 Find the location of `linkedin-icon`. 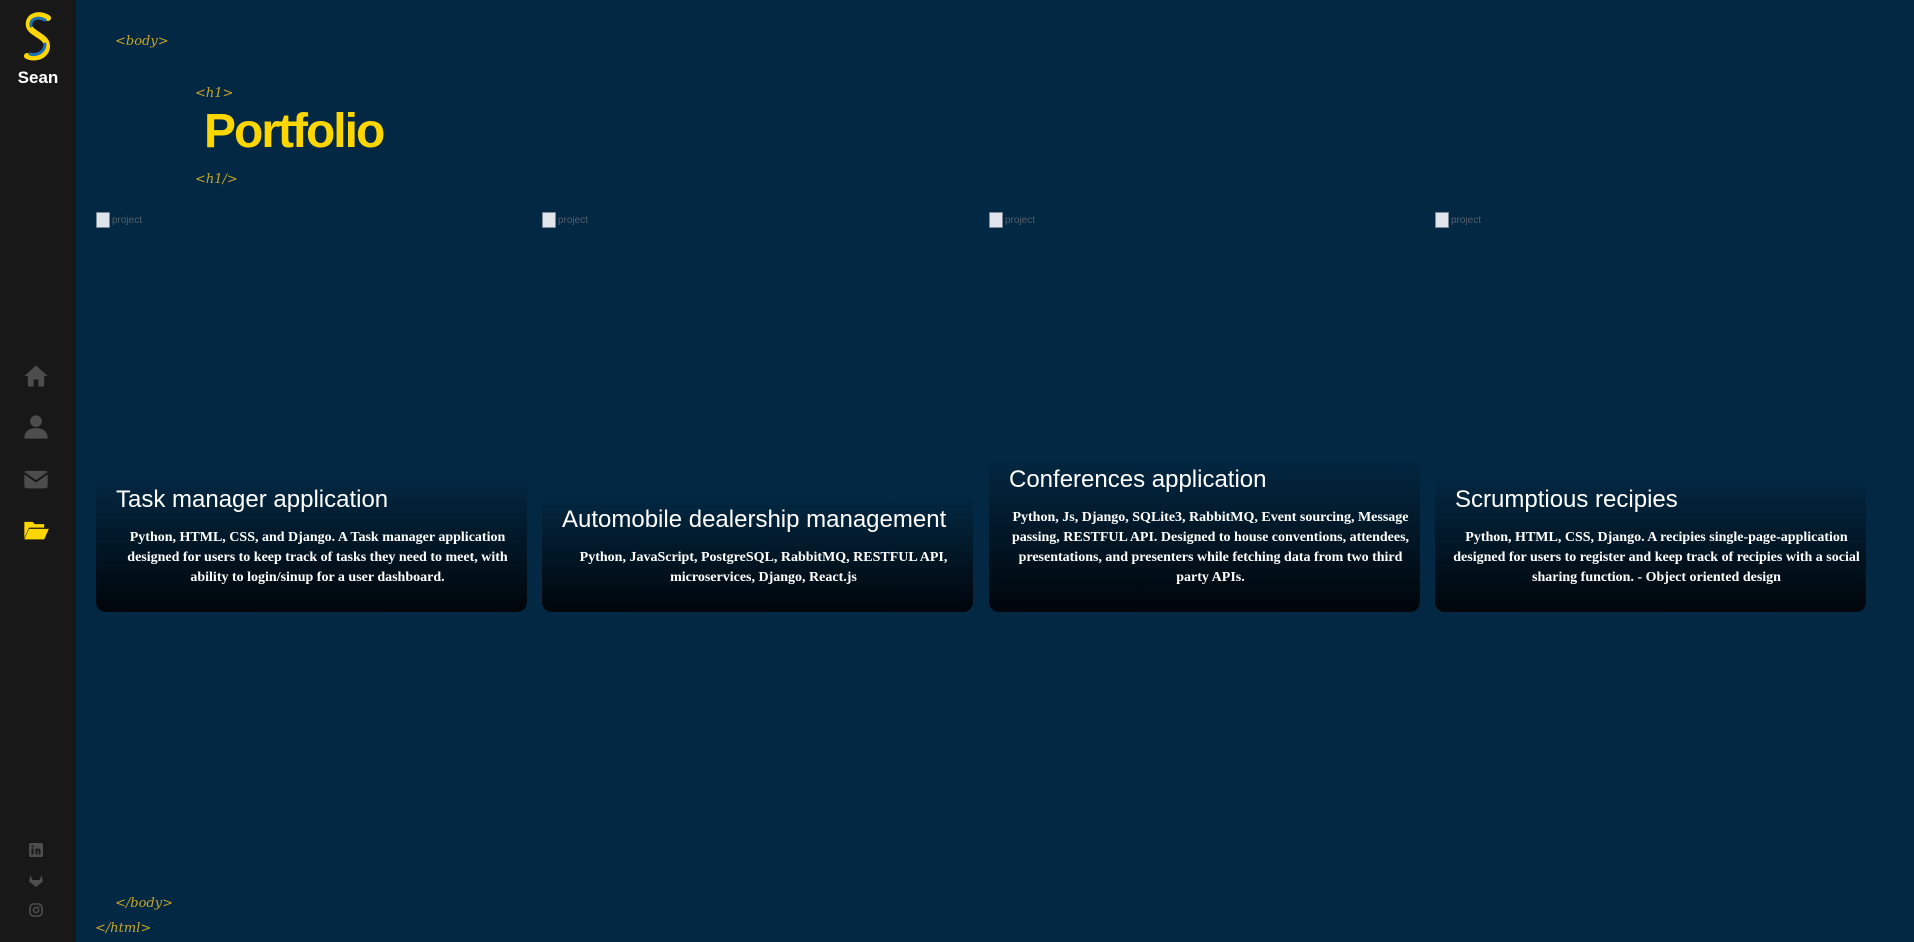

linkedin-icon is located at coordinates (36, 850).